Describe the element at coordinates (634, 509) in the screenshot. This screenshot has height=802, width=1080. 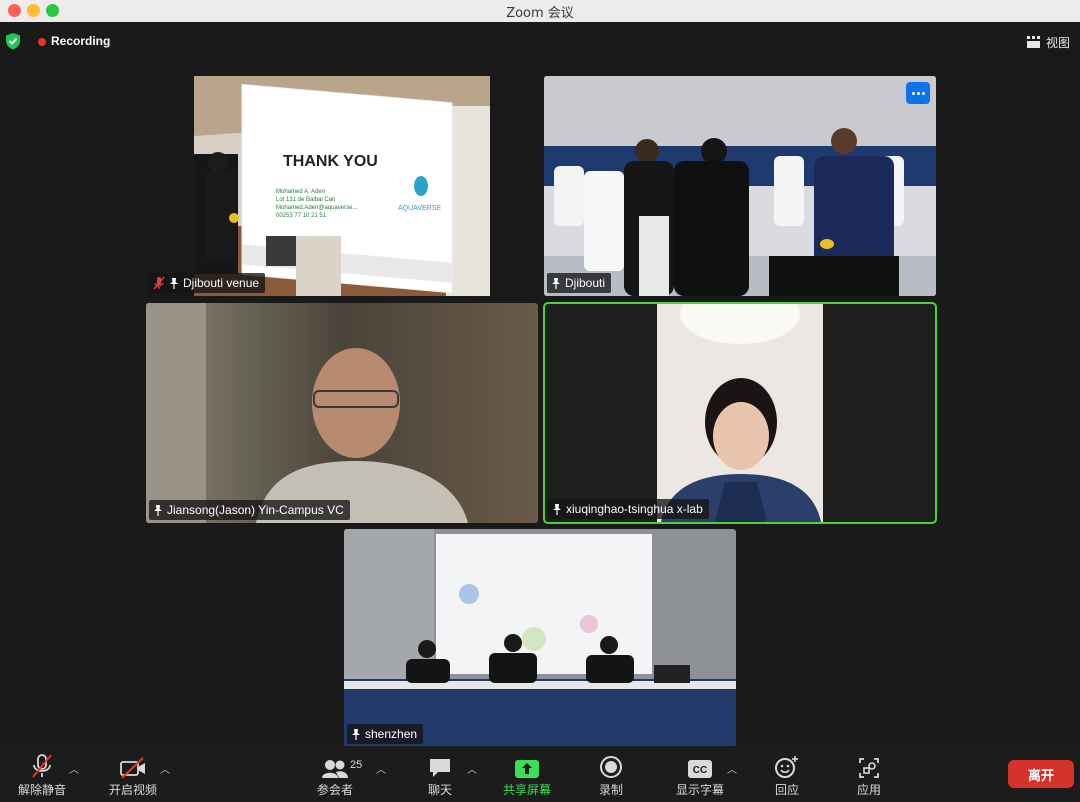
I see `participant-name: xiuqinghao-tsinghua x-lab` at that location.